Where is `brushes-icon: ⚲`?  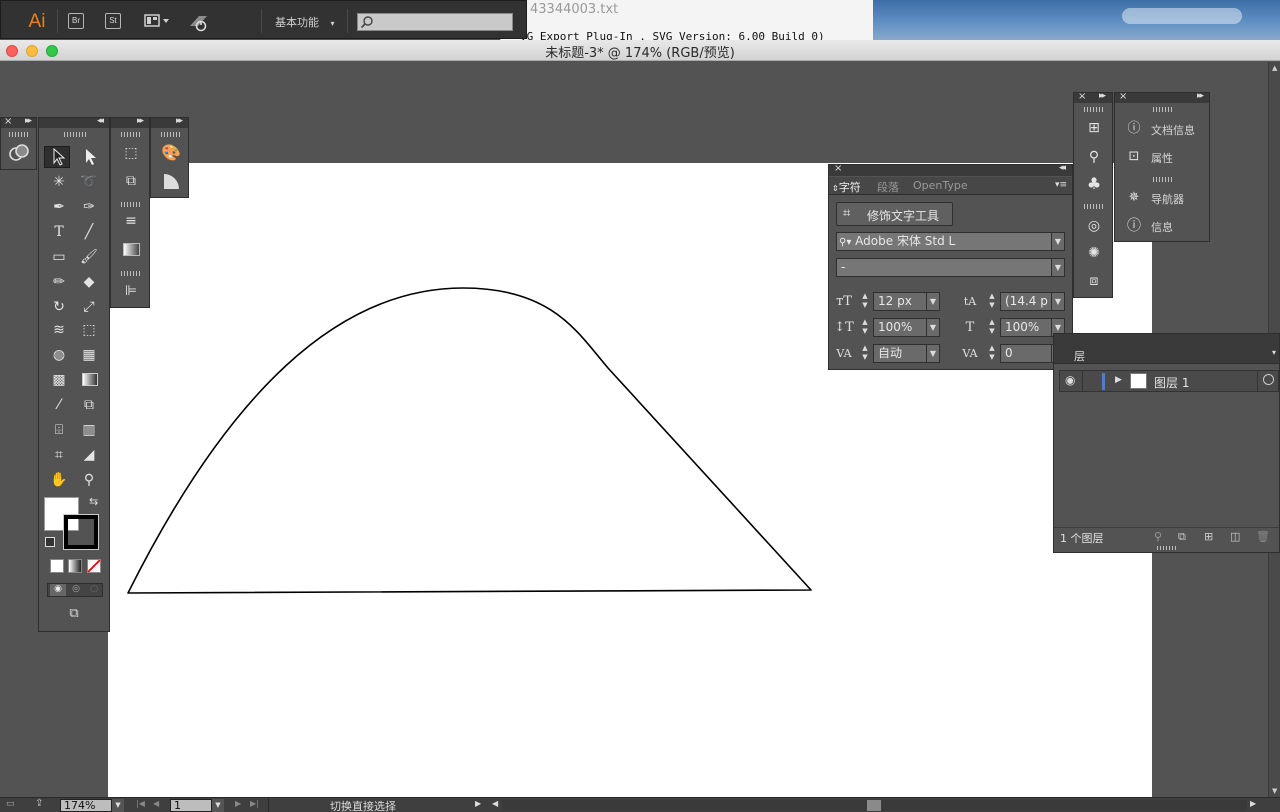 brushes-icon: ⚲ is located at coordinates (1094, 157).